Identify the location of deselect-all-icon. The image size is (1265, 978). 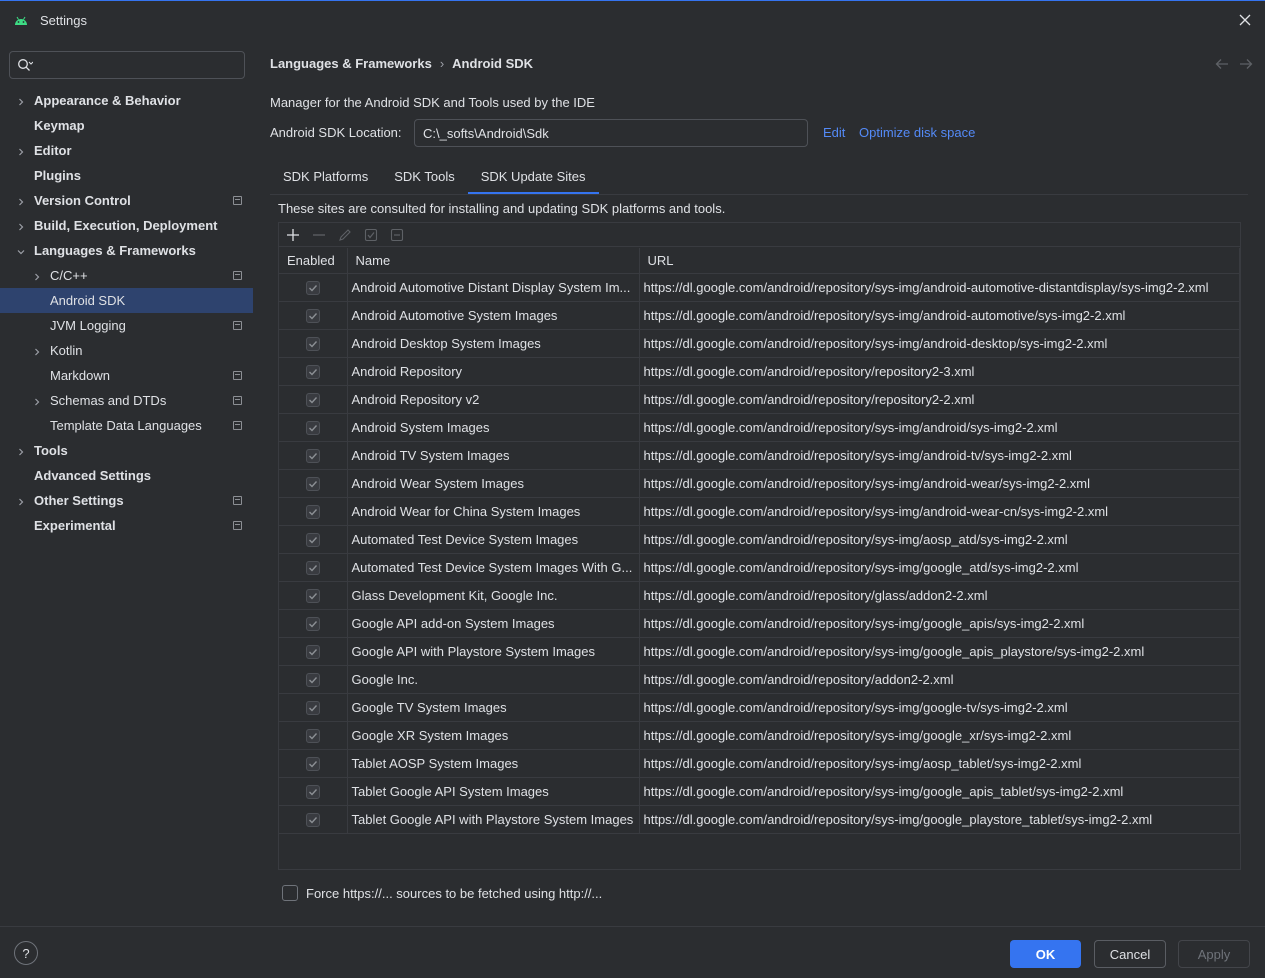
(397, 235).